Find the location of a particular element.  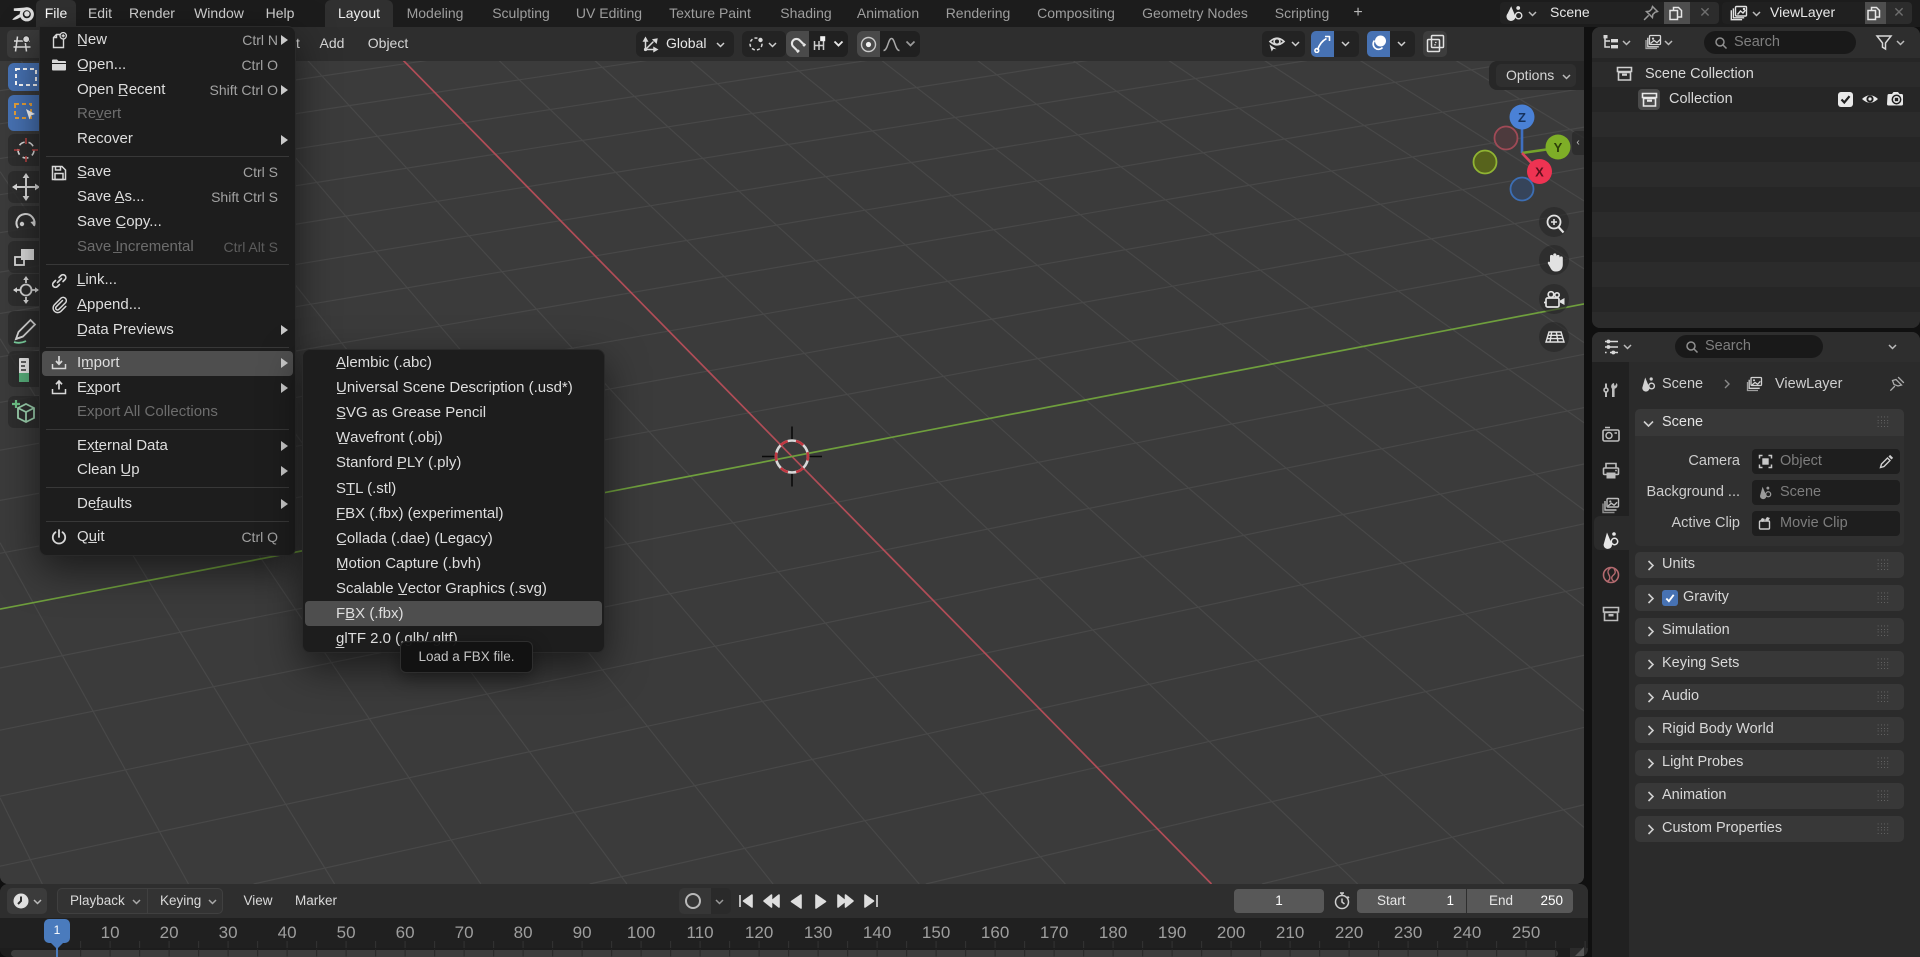

svg-text: Y is located at coordinates (1558, 147).